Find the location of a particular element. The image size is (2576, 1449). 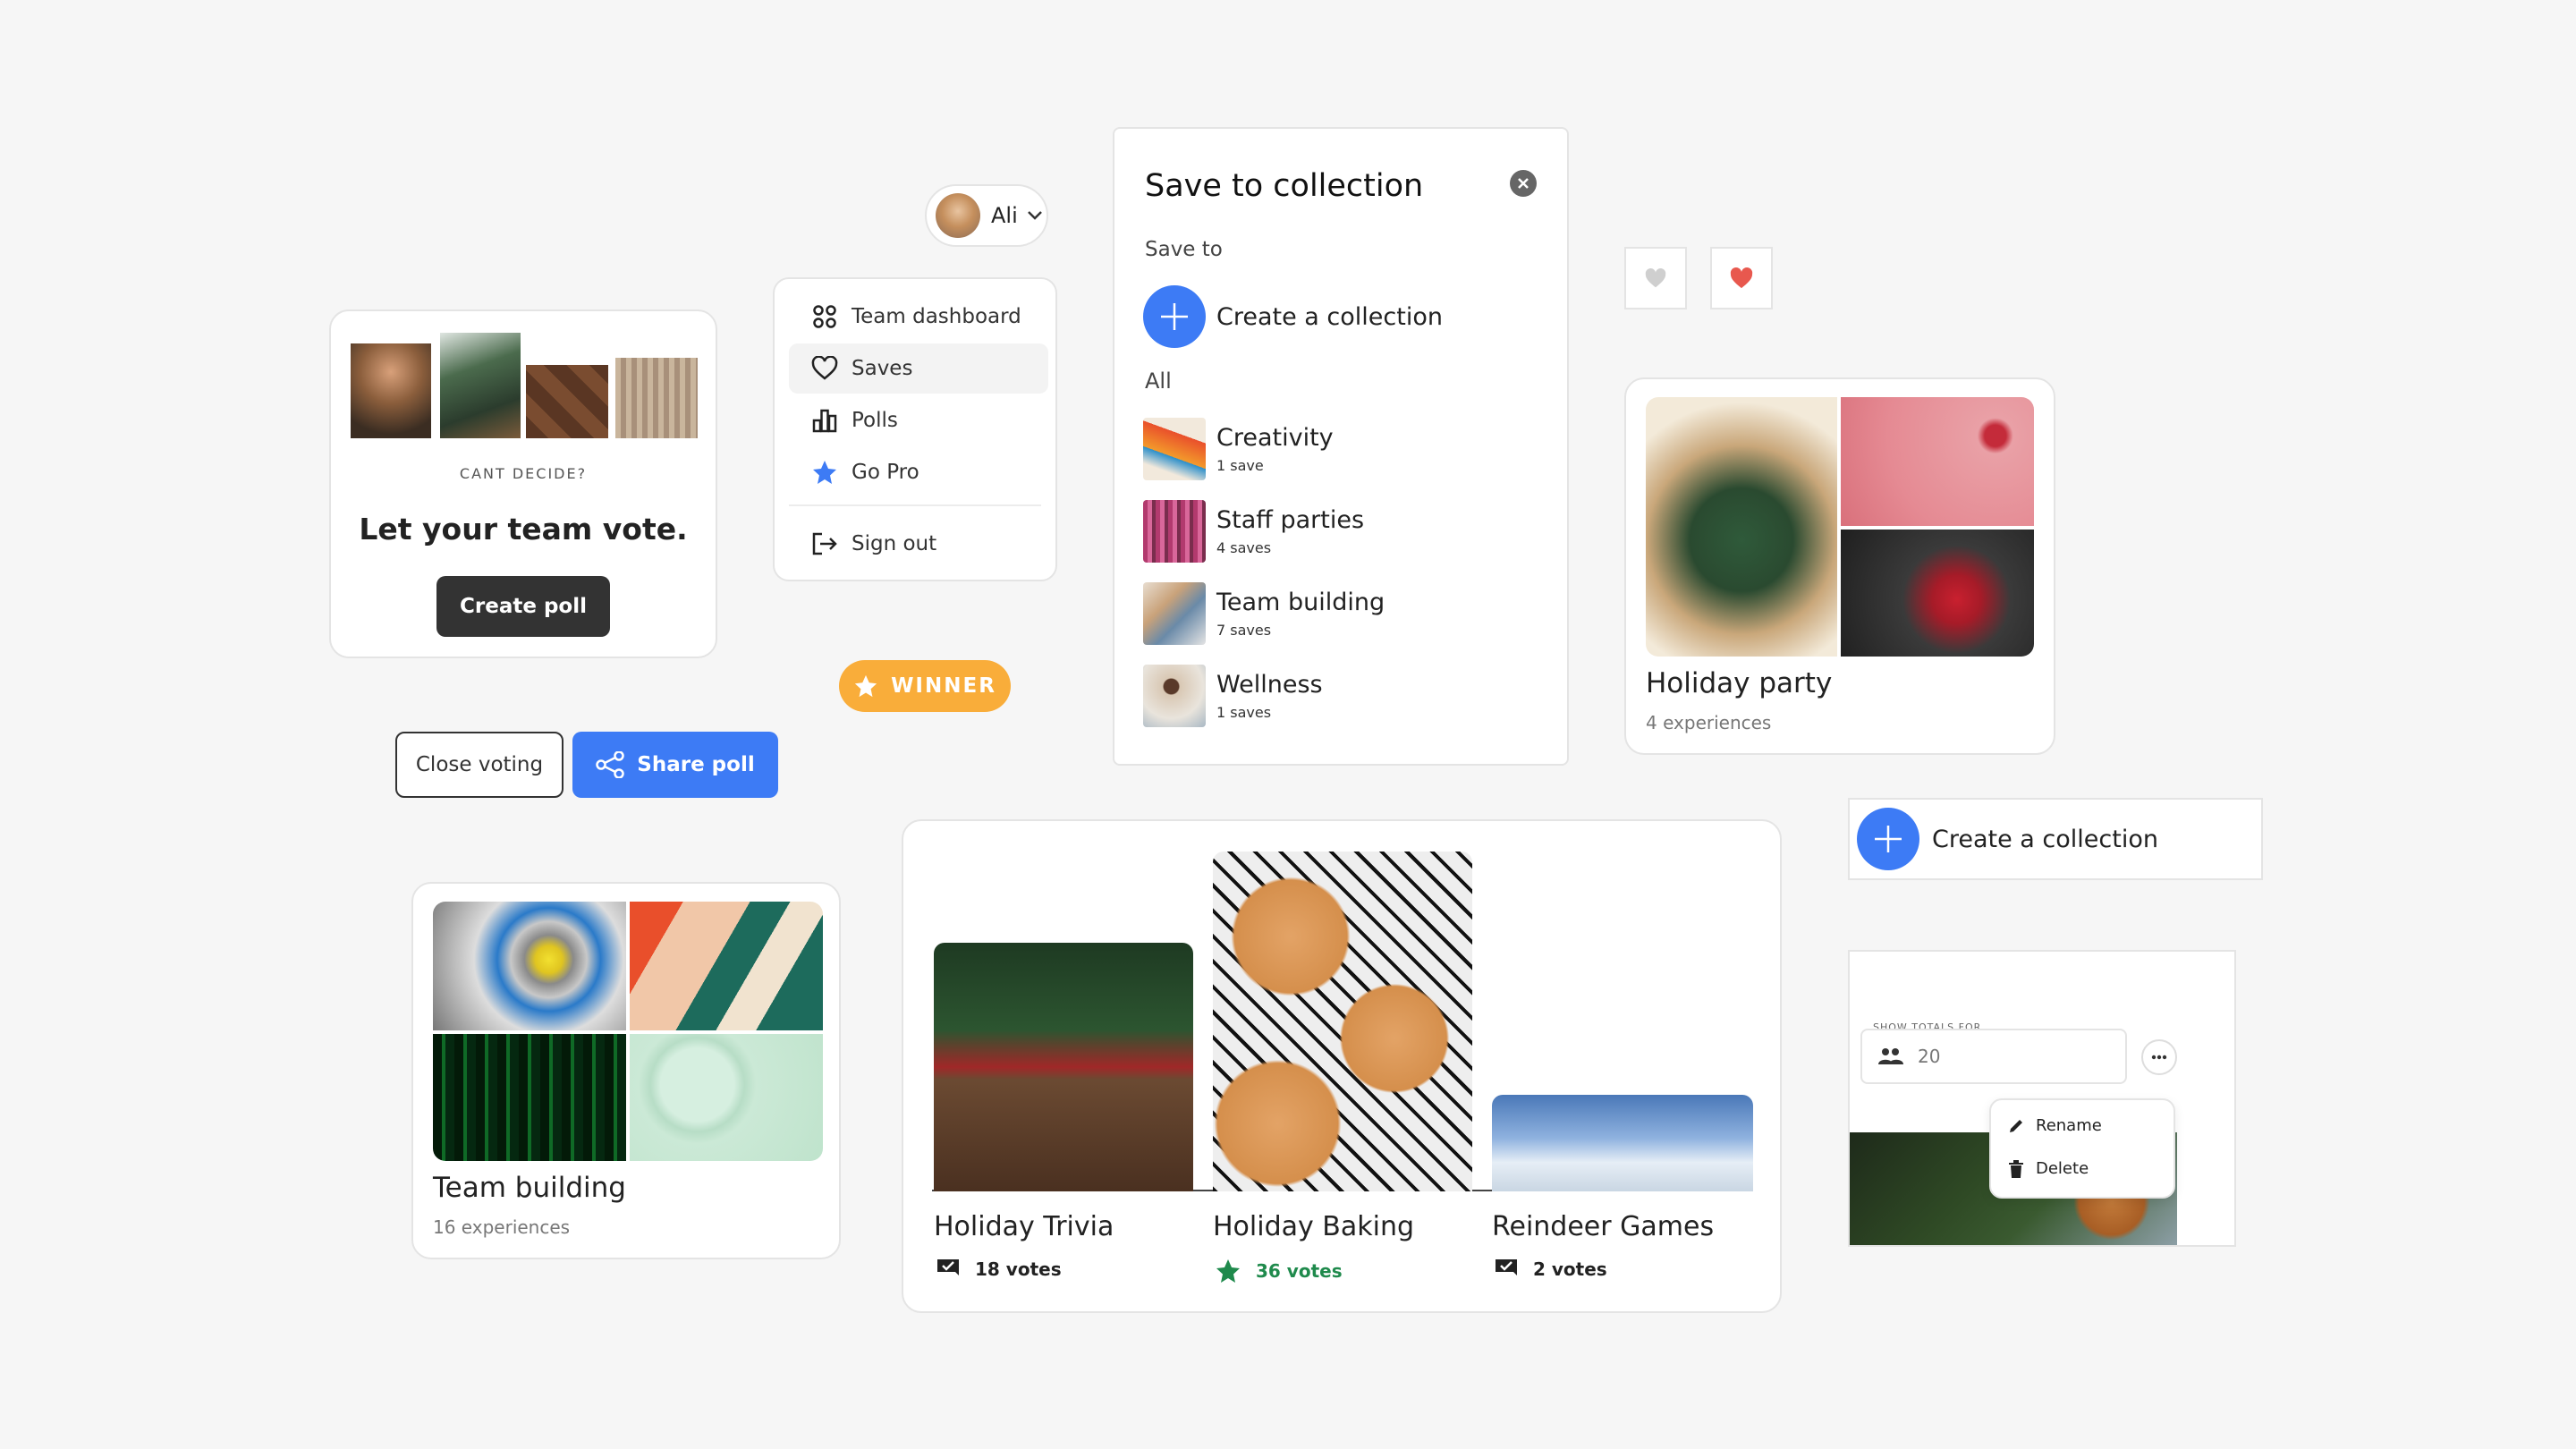

delete-label: Delete is located at coordinates (2062, 1168).